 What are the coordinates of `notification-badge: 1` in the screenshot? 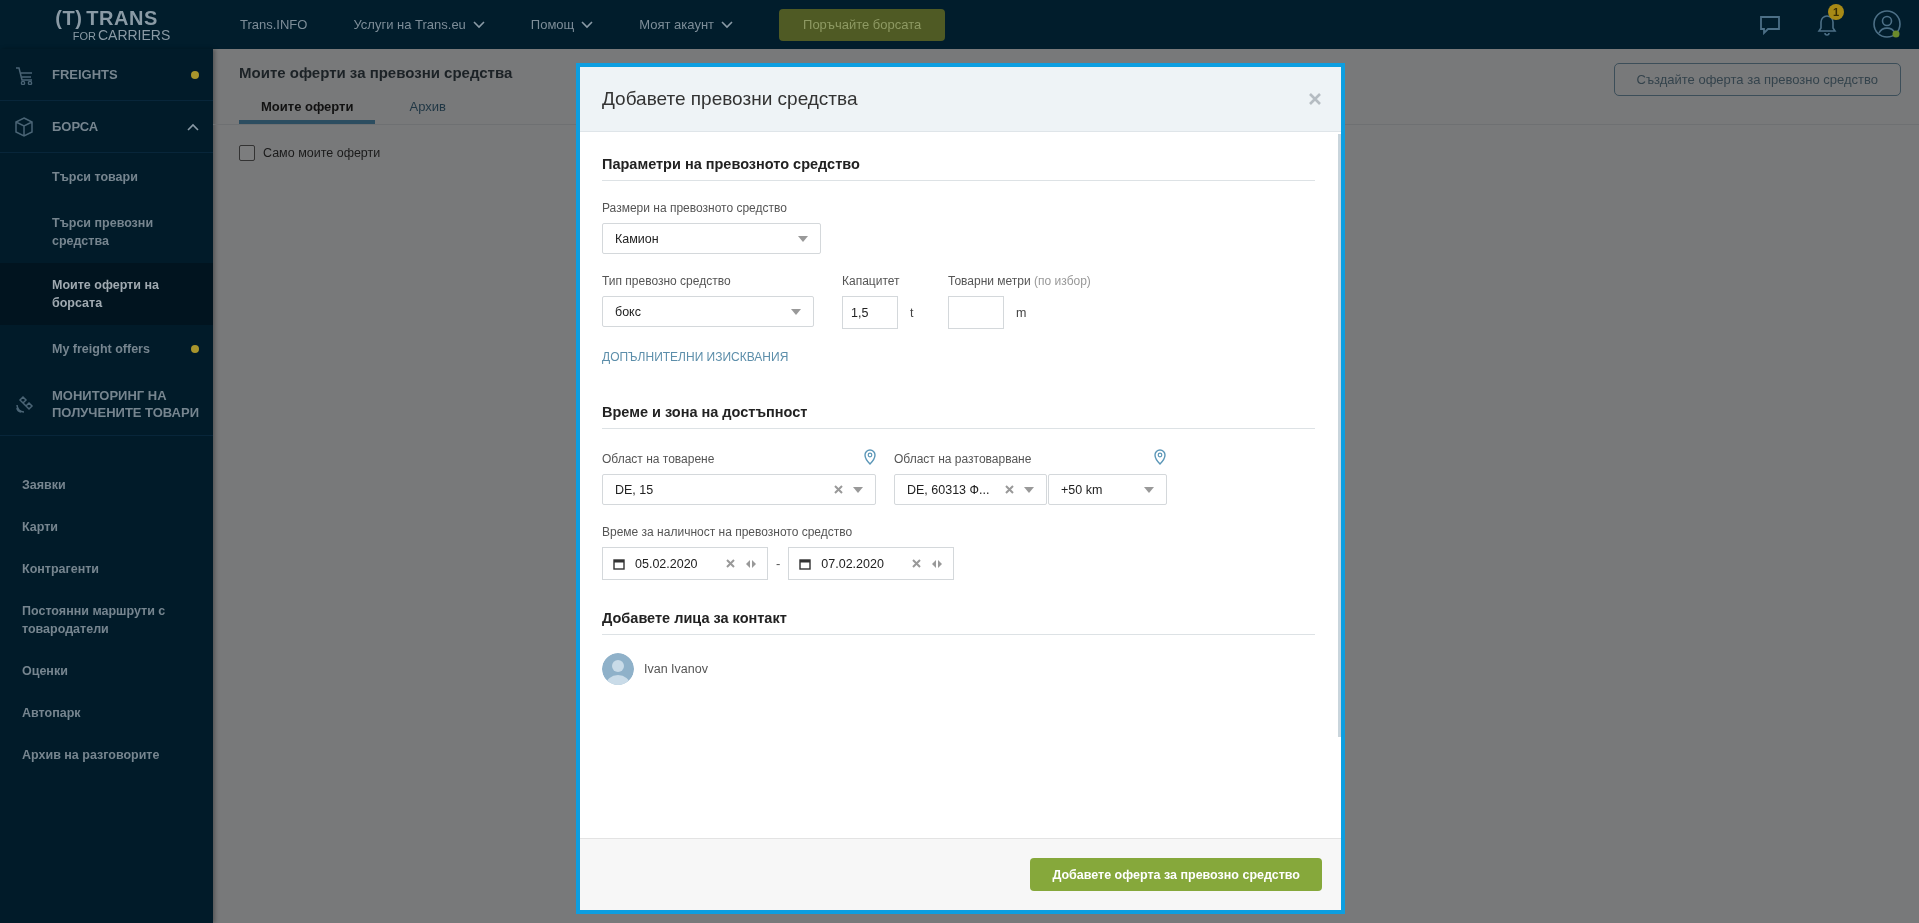 It's located at (1836, 11).